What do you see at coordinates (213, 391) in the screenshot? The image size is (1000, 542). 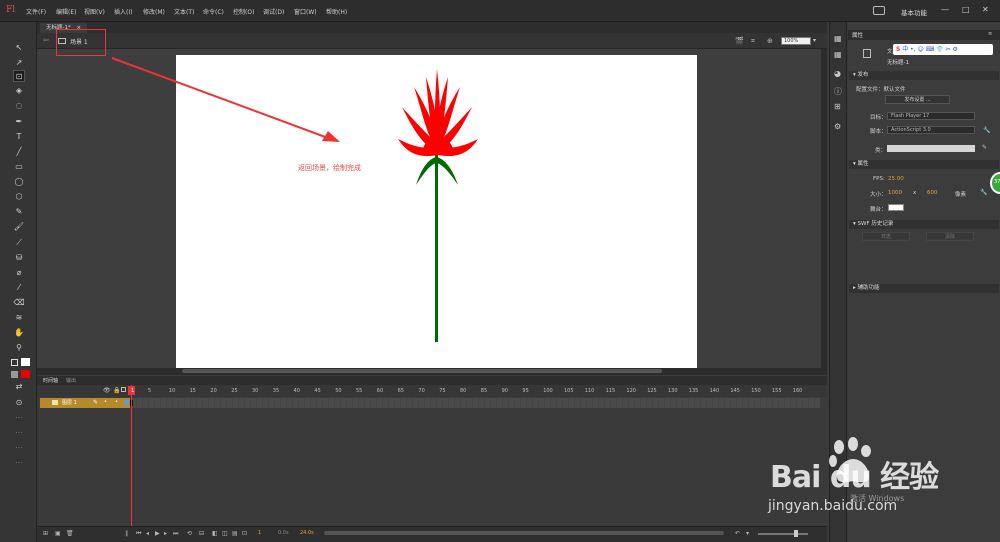 I see `timeline-tick-label: 20` at bounding box center [213, 391].